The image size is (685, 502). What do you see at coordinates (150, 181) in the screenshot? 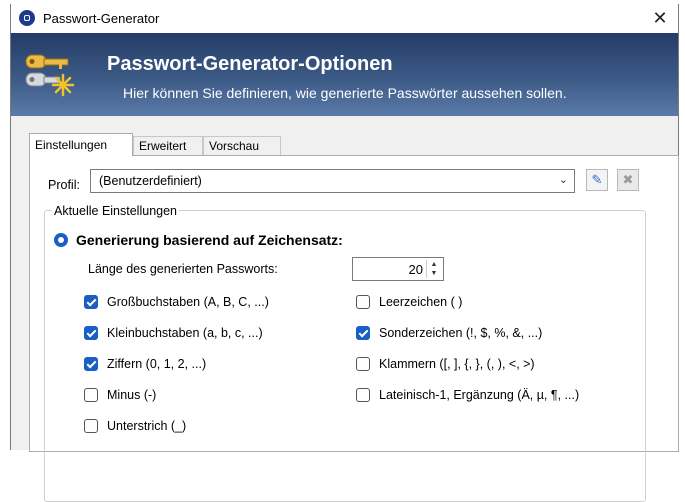
I see `profile-value: (Benutzerdefiniert)` at bounding box center [150, 181].